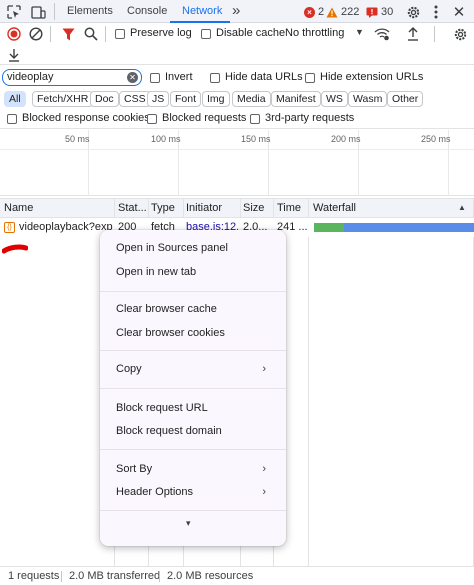 The height and width of the screenshot is (585, 474). What do you see at coordinates (147, 11) in the screenshot?
I see `tab-console: Console` at bounding box center [147, 11].